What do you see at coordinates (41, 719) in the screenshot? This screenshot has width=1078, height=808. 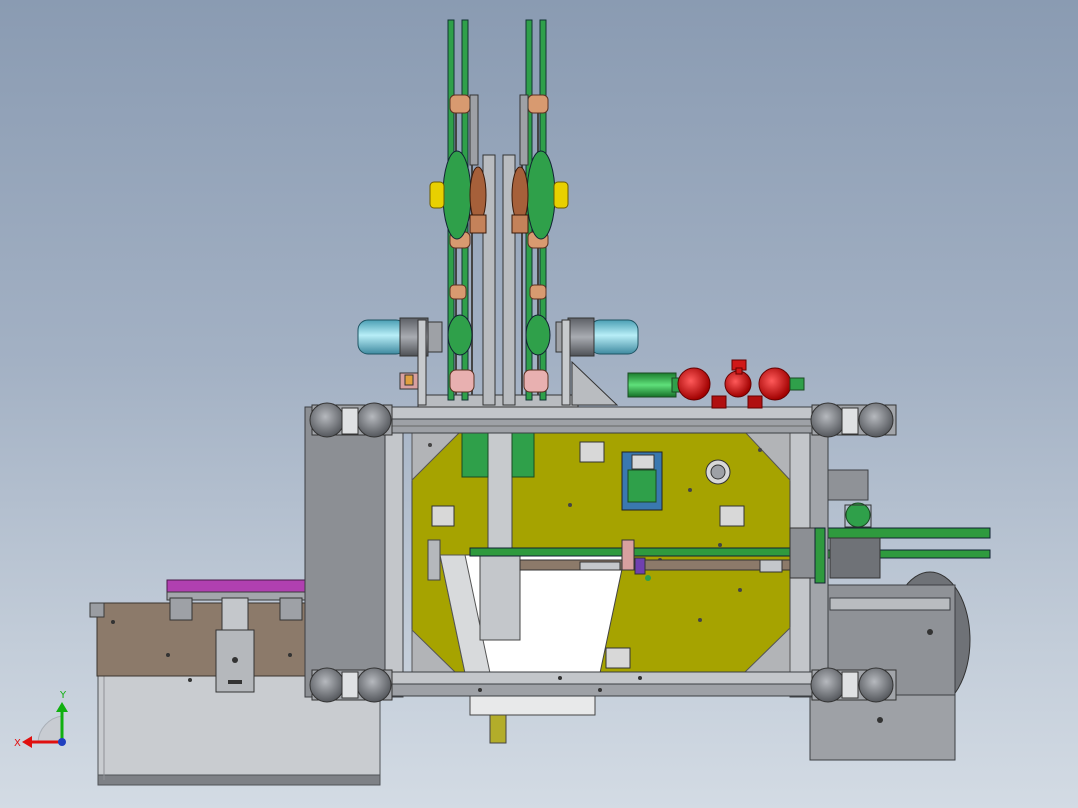 I see `axis-triad: Y X` at bounding box center [41, 719].